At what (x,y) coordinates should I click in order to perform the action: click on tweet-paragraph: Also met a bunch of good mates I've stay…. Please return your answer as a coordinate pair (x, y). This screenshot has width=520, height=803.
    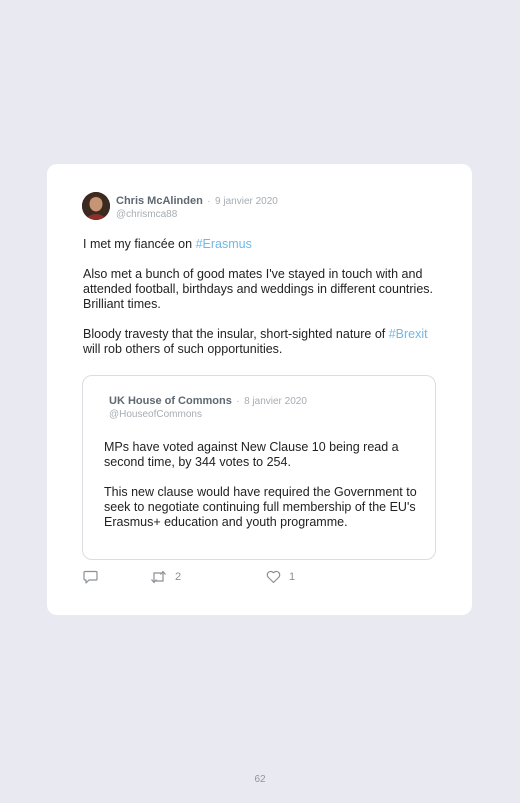
    Looking at the image, I should click on (258, 289).